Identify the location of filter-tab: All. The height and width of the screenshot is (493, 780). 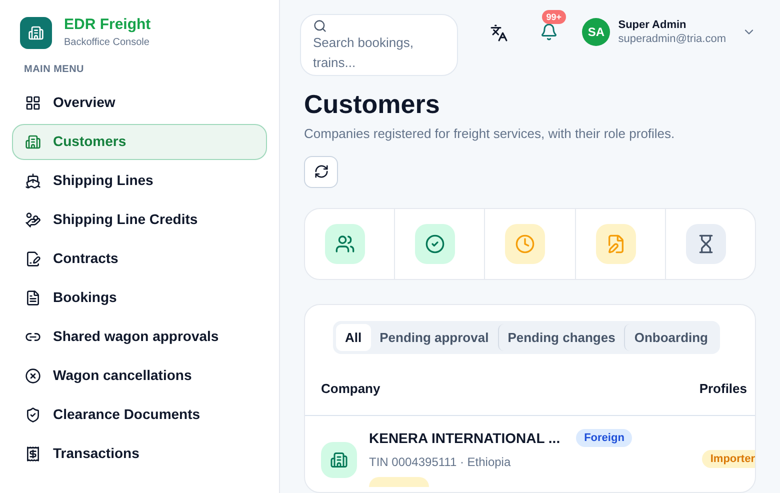
(353, 337).